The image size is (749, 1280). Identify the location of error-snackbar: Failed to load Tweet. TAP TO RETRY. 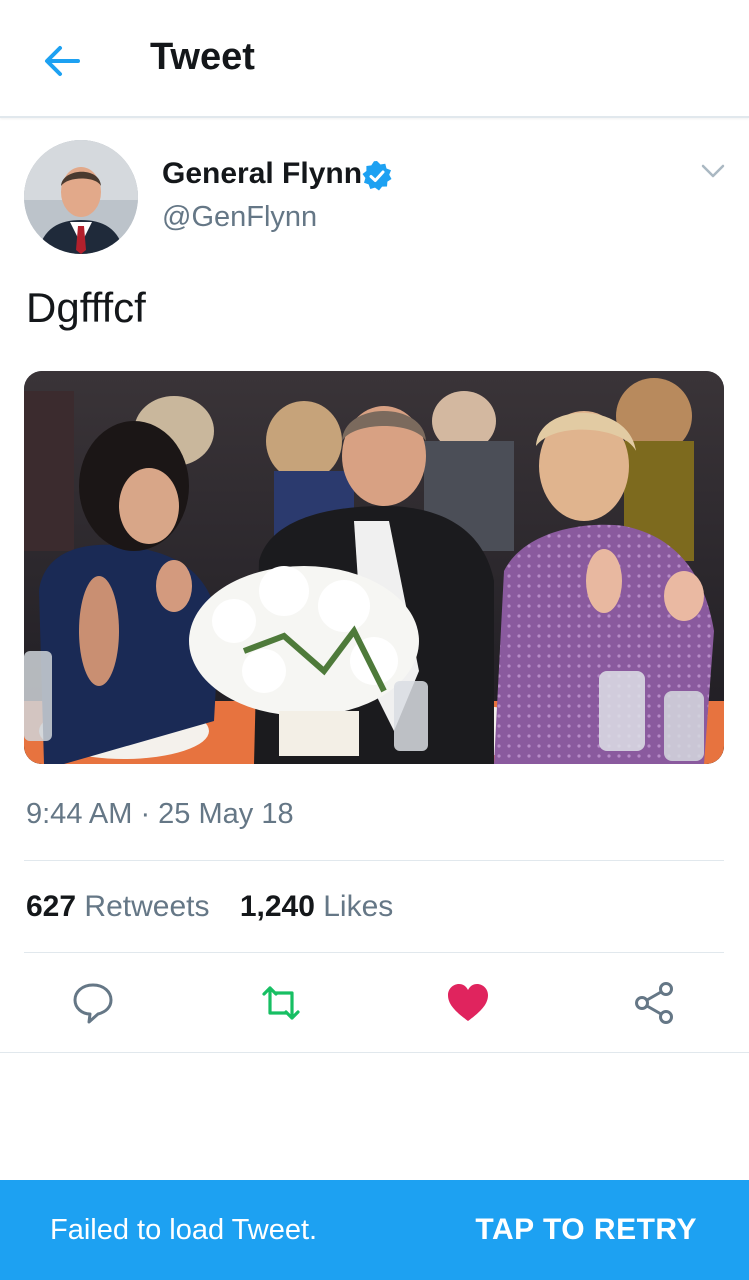
(374, 1230).